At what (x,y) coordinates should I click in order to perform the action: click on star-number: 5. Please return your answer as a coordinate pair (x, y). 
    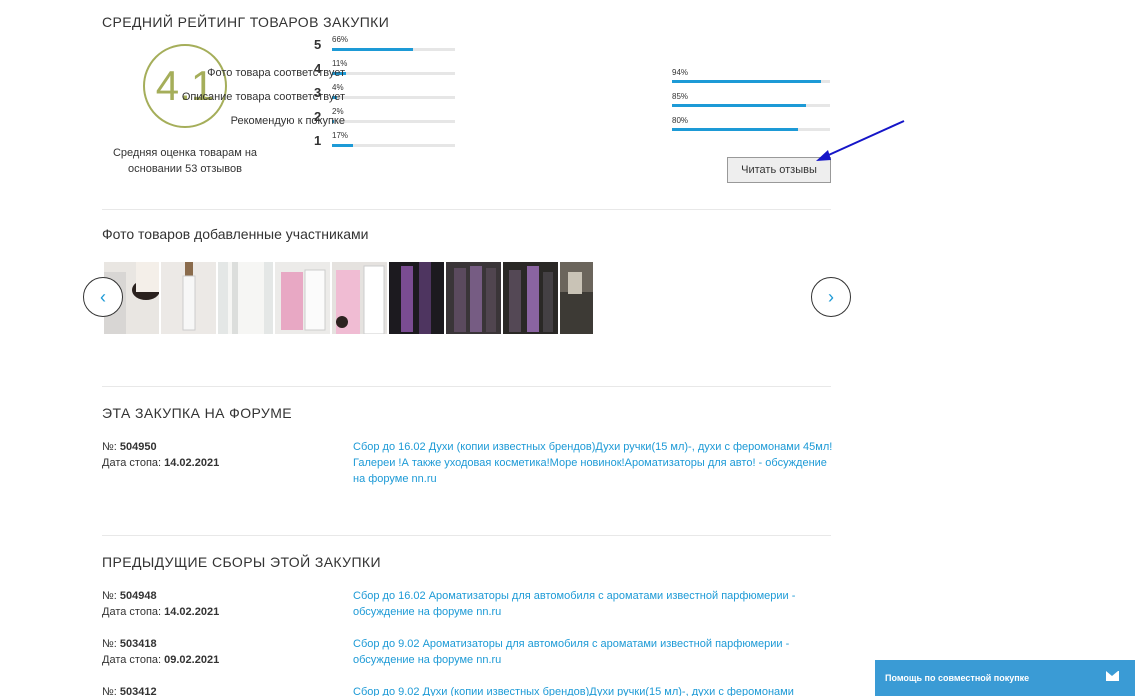
    Looking at the image, I should click on (318, 44).